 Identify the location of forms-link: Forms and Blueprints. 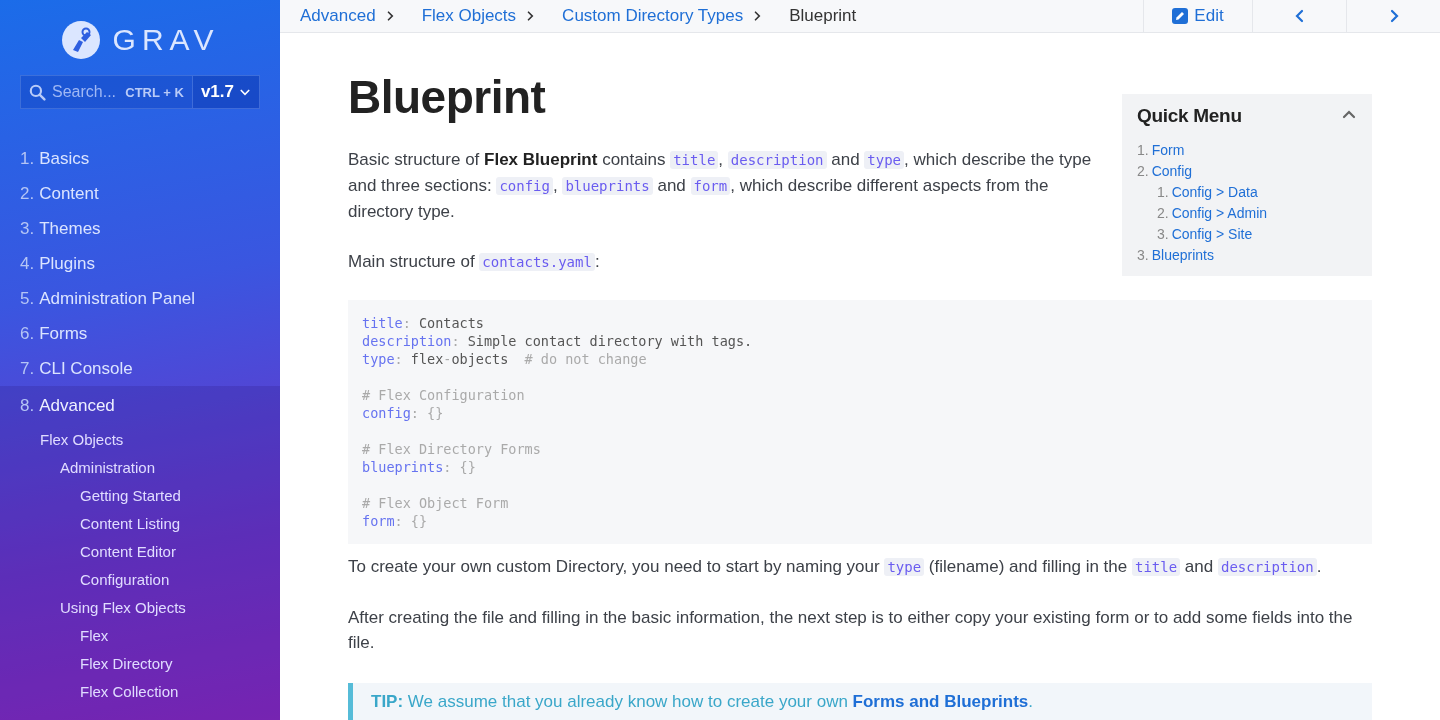
(940, 701).